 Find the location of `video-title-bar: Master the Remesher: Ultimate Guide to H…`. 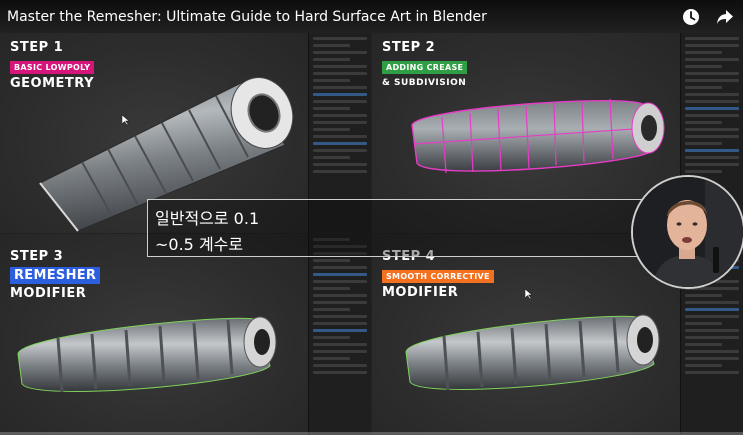

video-title-bar: Master the Remesher: Ultimate Guide to H… is located at coordinates (371, 17).